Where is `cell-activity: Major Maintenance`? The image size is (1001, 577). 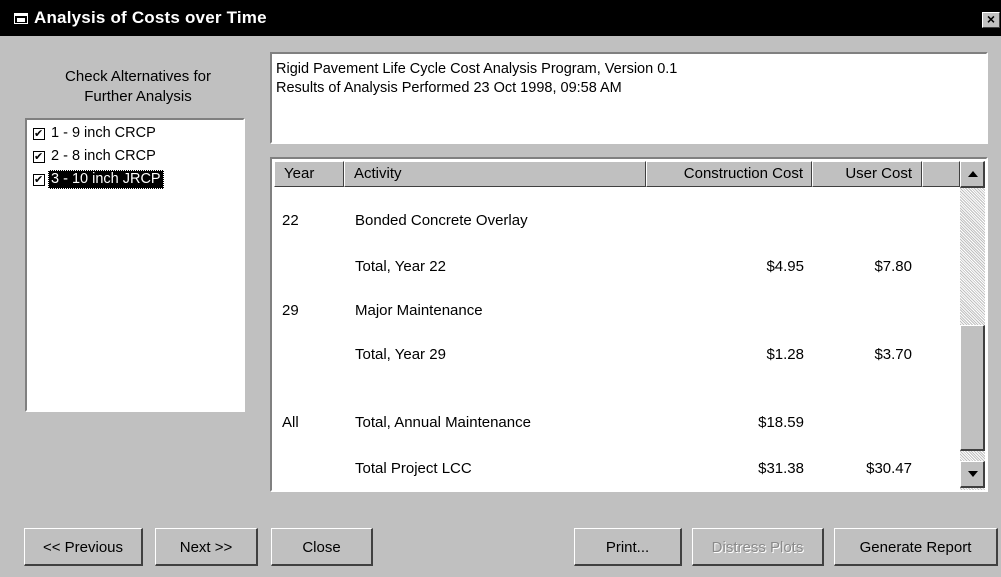 cell-activity: Major Maintenance is located at coordinates (419, 310).